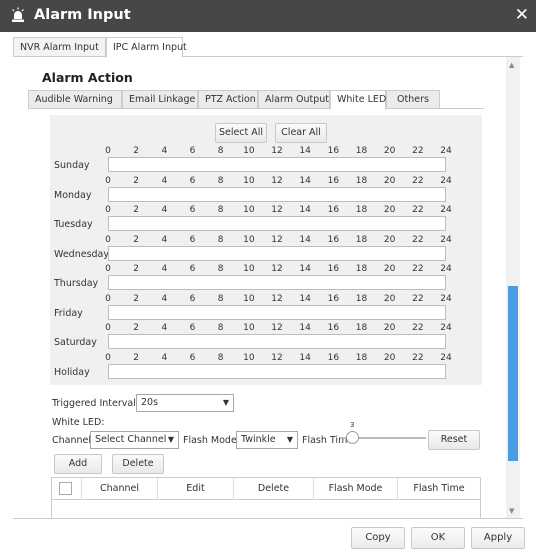 The height and width of the screenshot is (560, 536). Describe the element at coordinates (241, 133) in the screenshot. I see `select-all-button: Select All` at that location.